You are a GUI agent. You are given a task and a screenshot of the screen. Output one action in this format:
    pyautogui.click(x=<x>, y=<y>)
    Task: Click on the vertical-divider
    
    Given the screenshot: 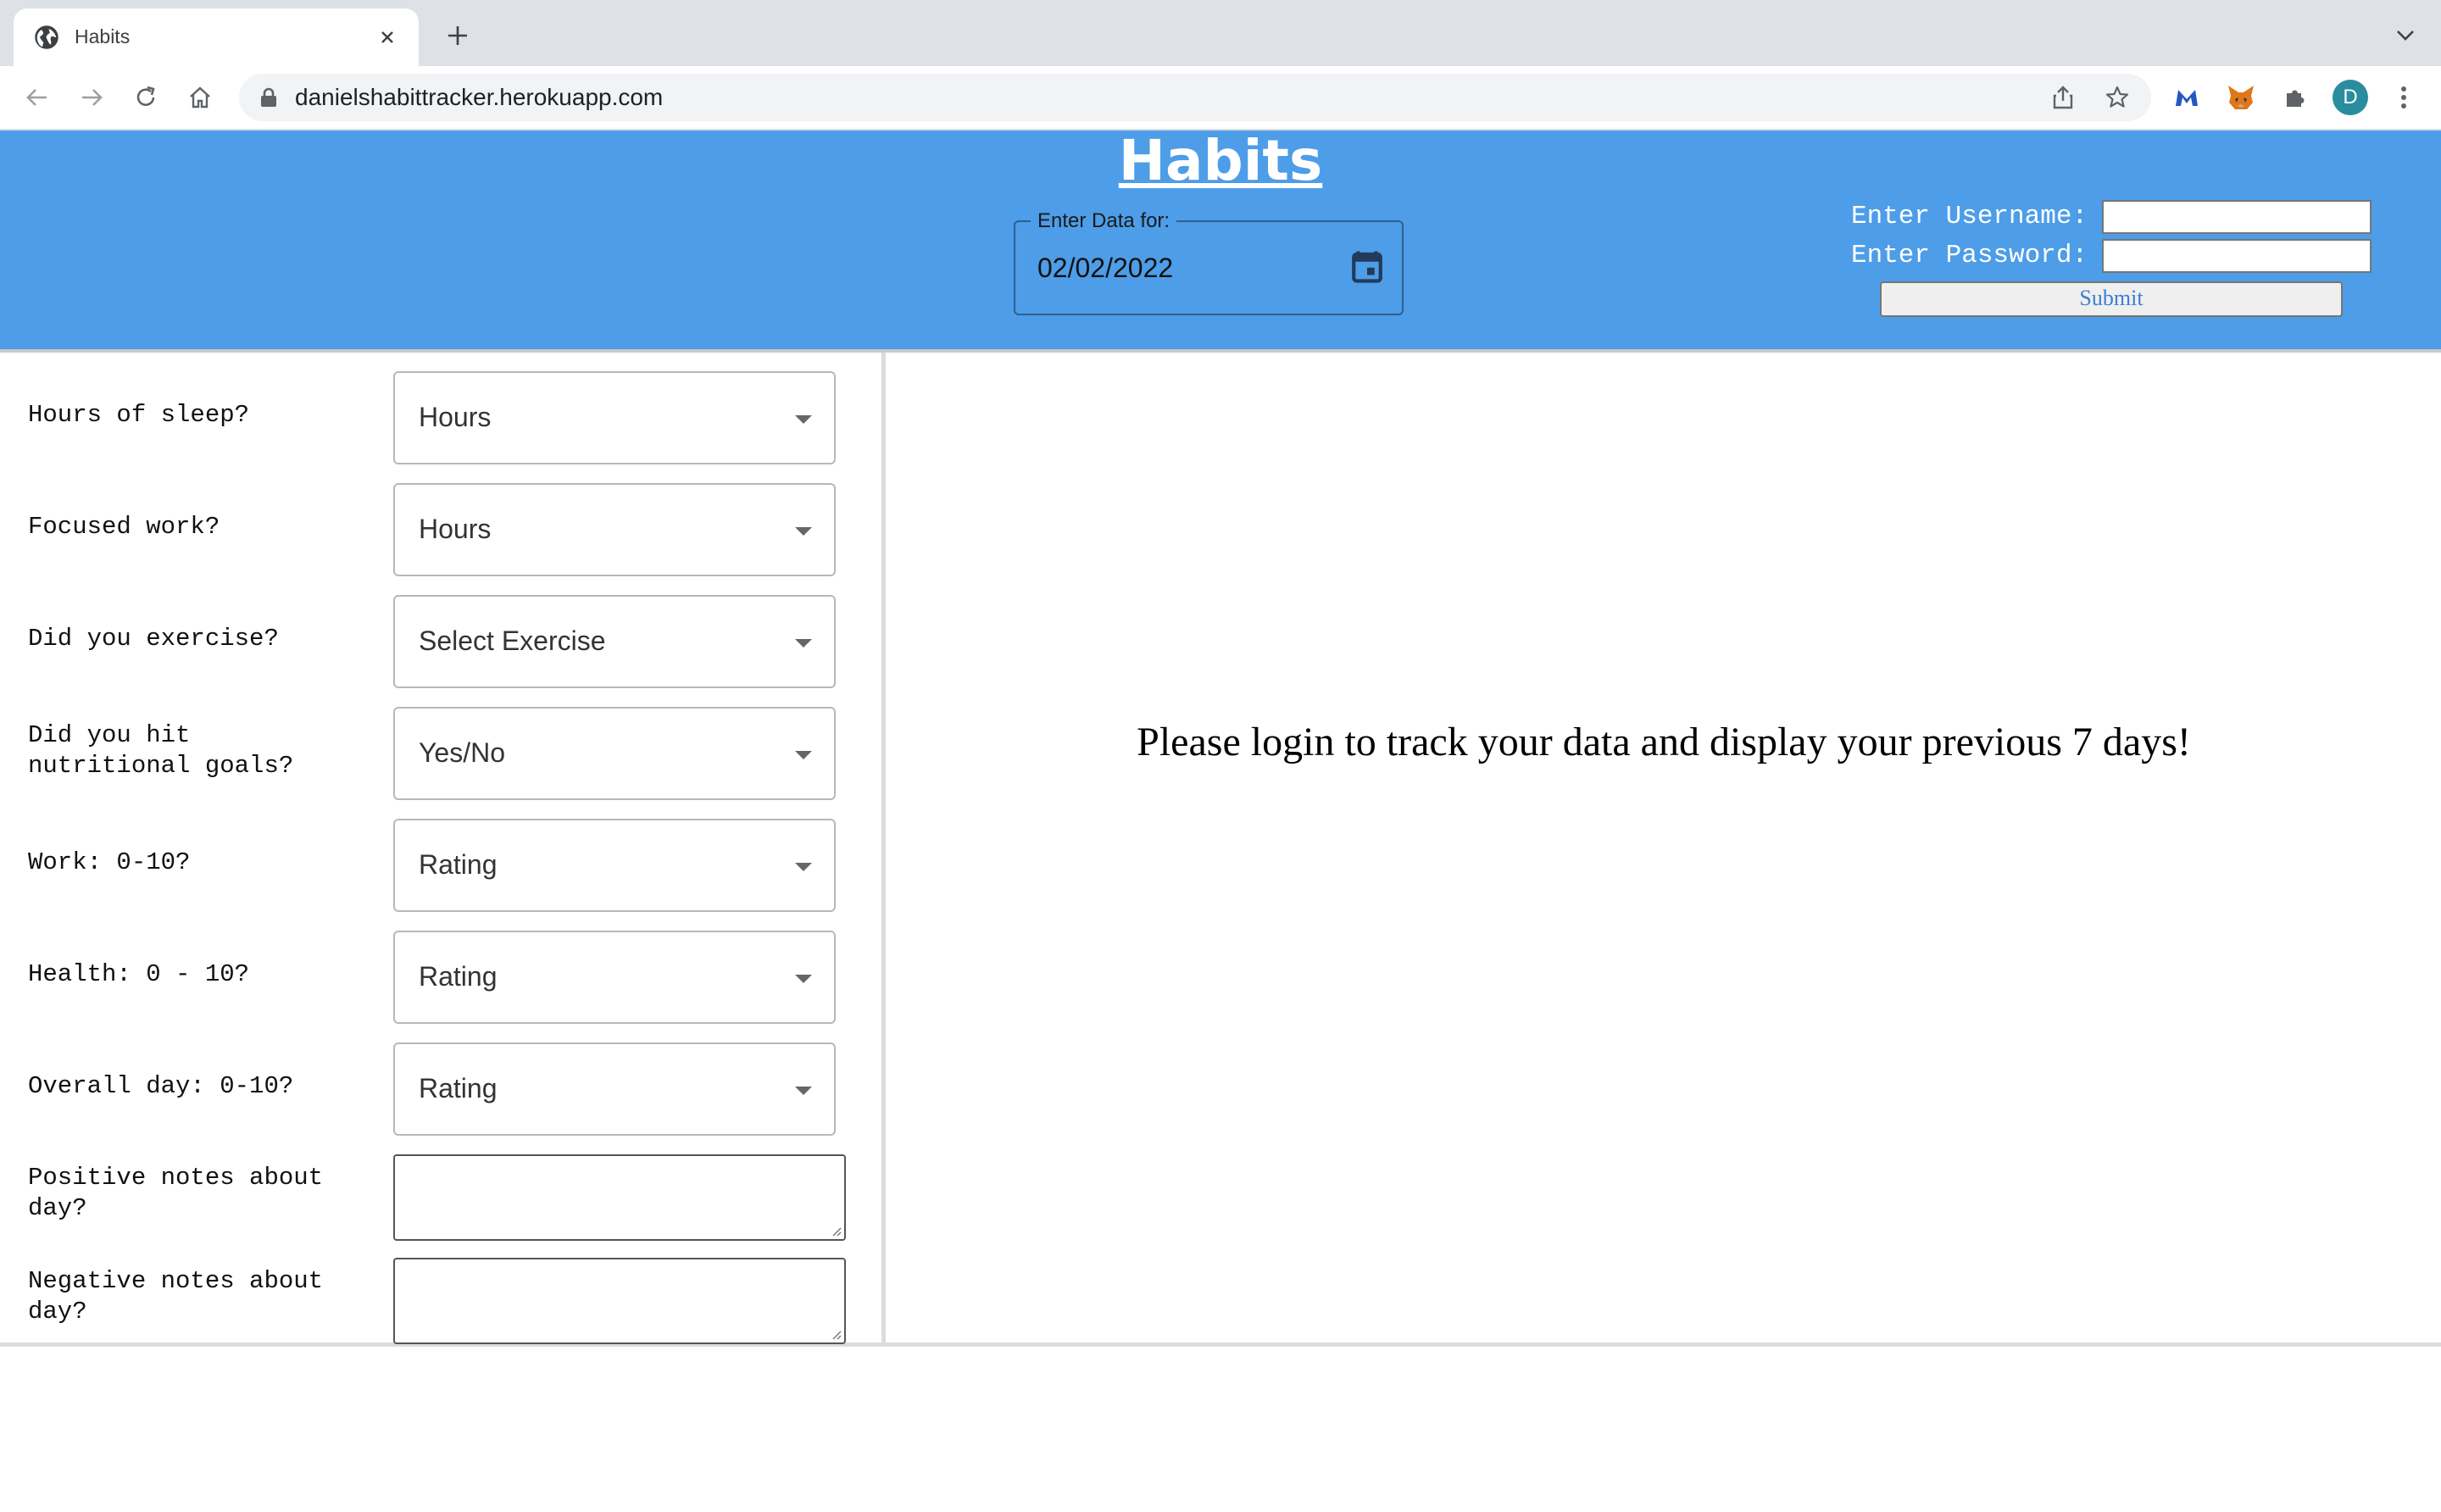 What is the action you would take?
    pyautogui.click(x=884, y=848)
    